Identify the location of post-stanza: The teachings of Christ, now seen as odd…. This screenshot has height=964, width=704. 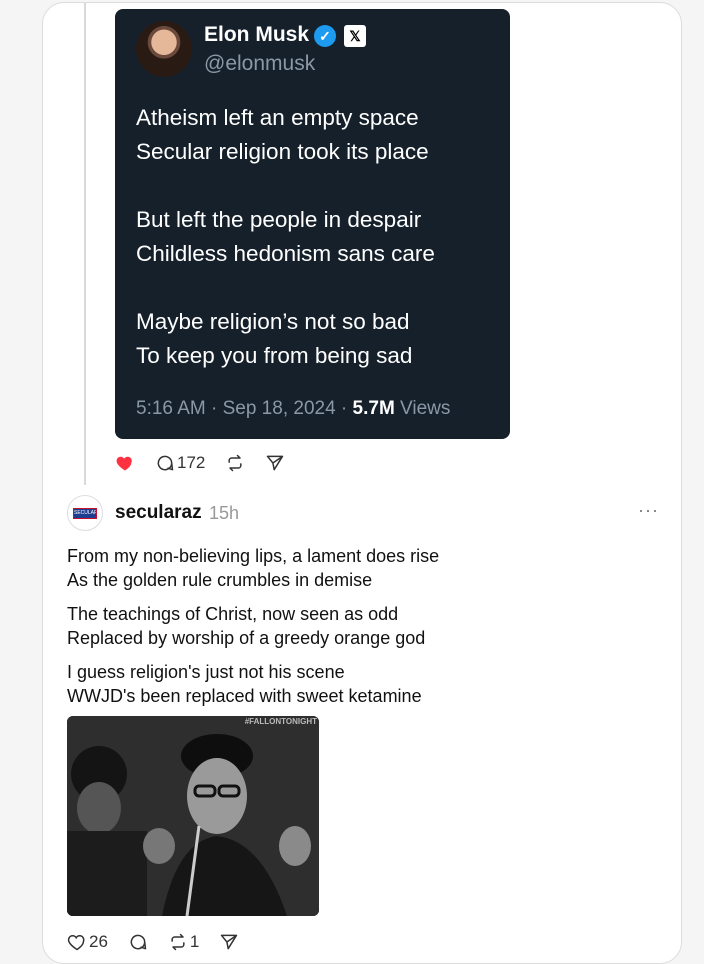
(253, 626).